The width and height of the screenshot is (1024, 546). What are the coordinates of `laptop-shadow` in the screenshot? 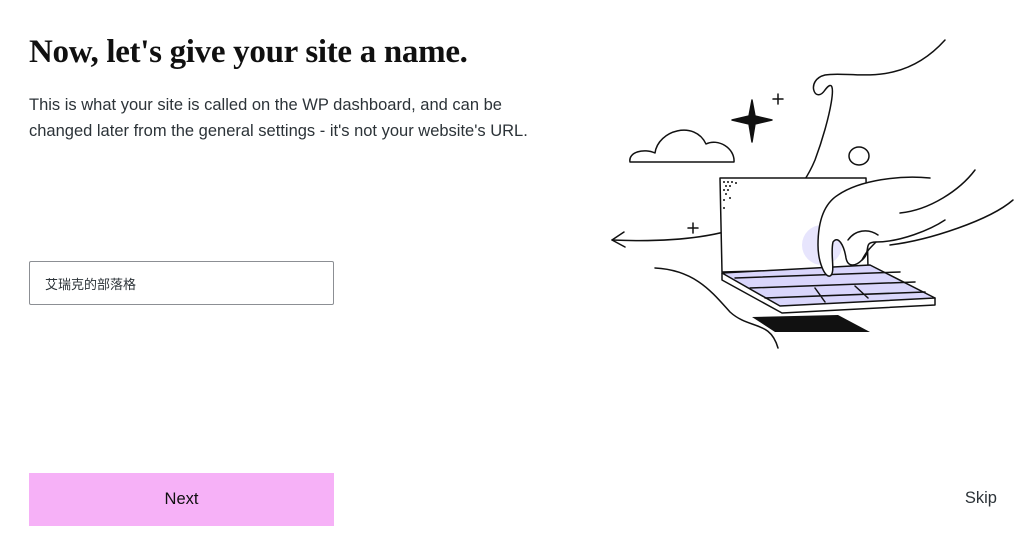 It's located at (811, 323).